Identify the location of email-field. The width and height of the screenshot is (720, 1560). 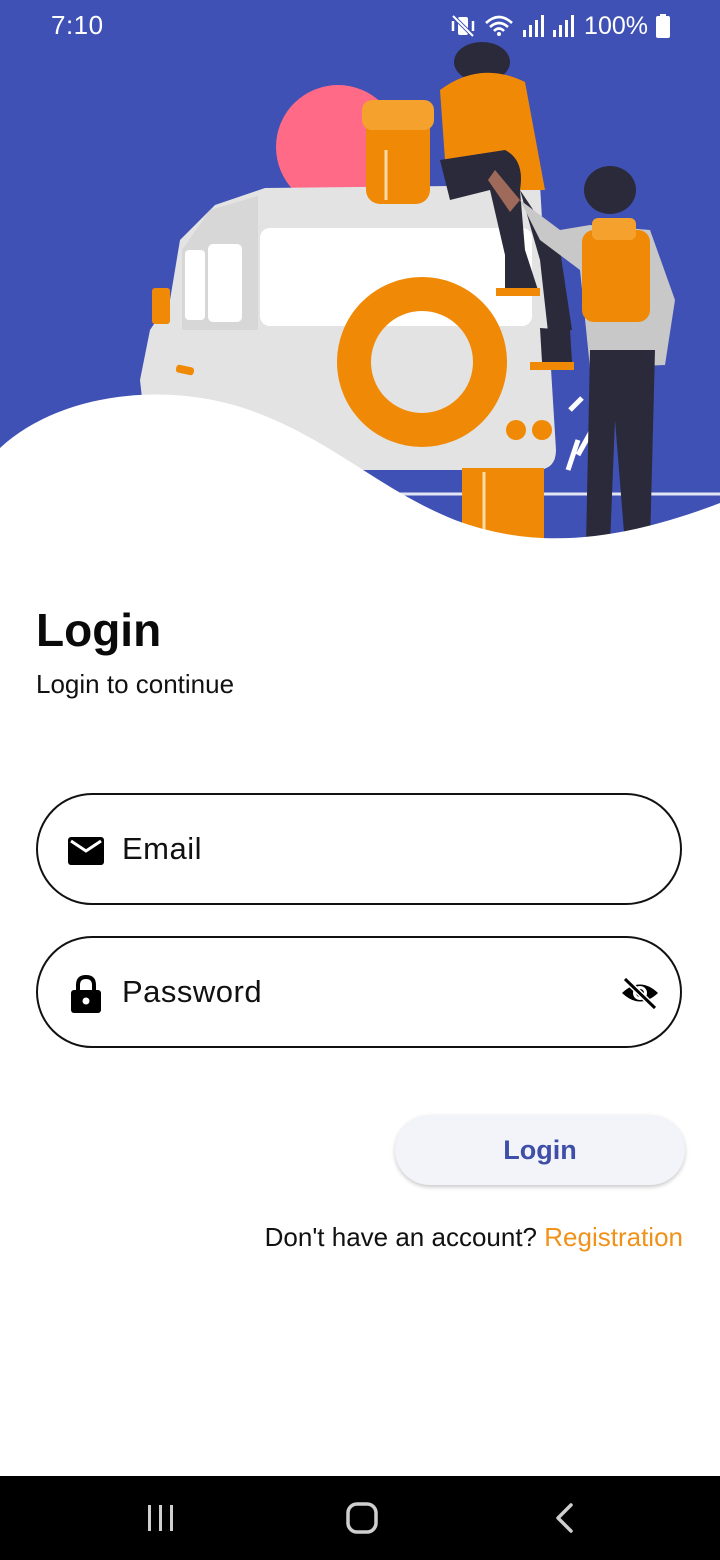
(359, 849).